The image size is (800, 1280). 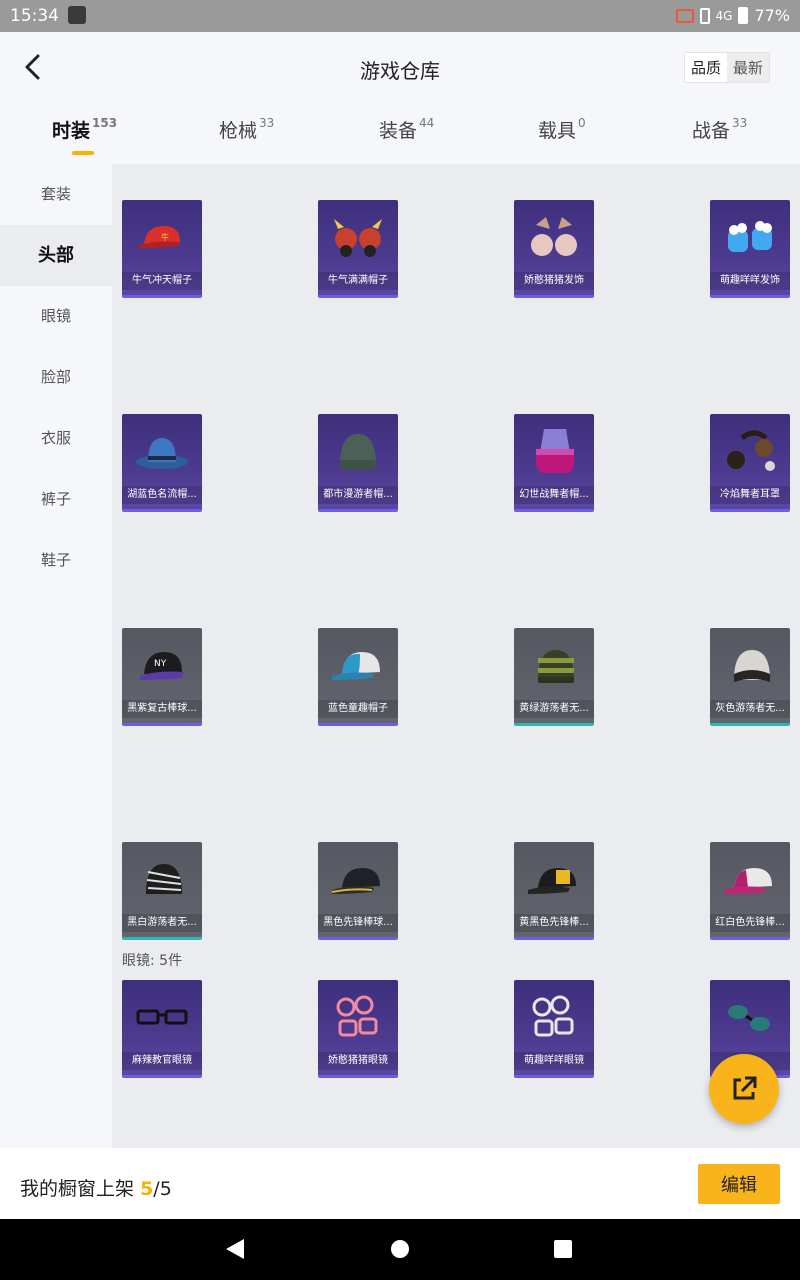 I want to click on sheep-hair-accessory-icon, so click(x=750, y=238).